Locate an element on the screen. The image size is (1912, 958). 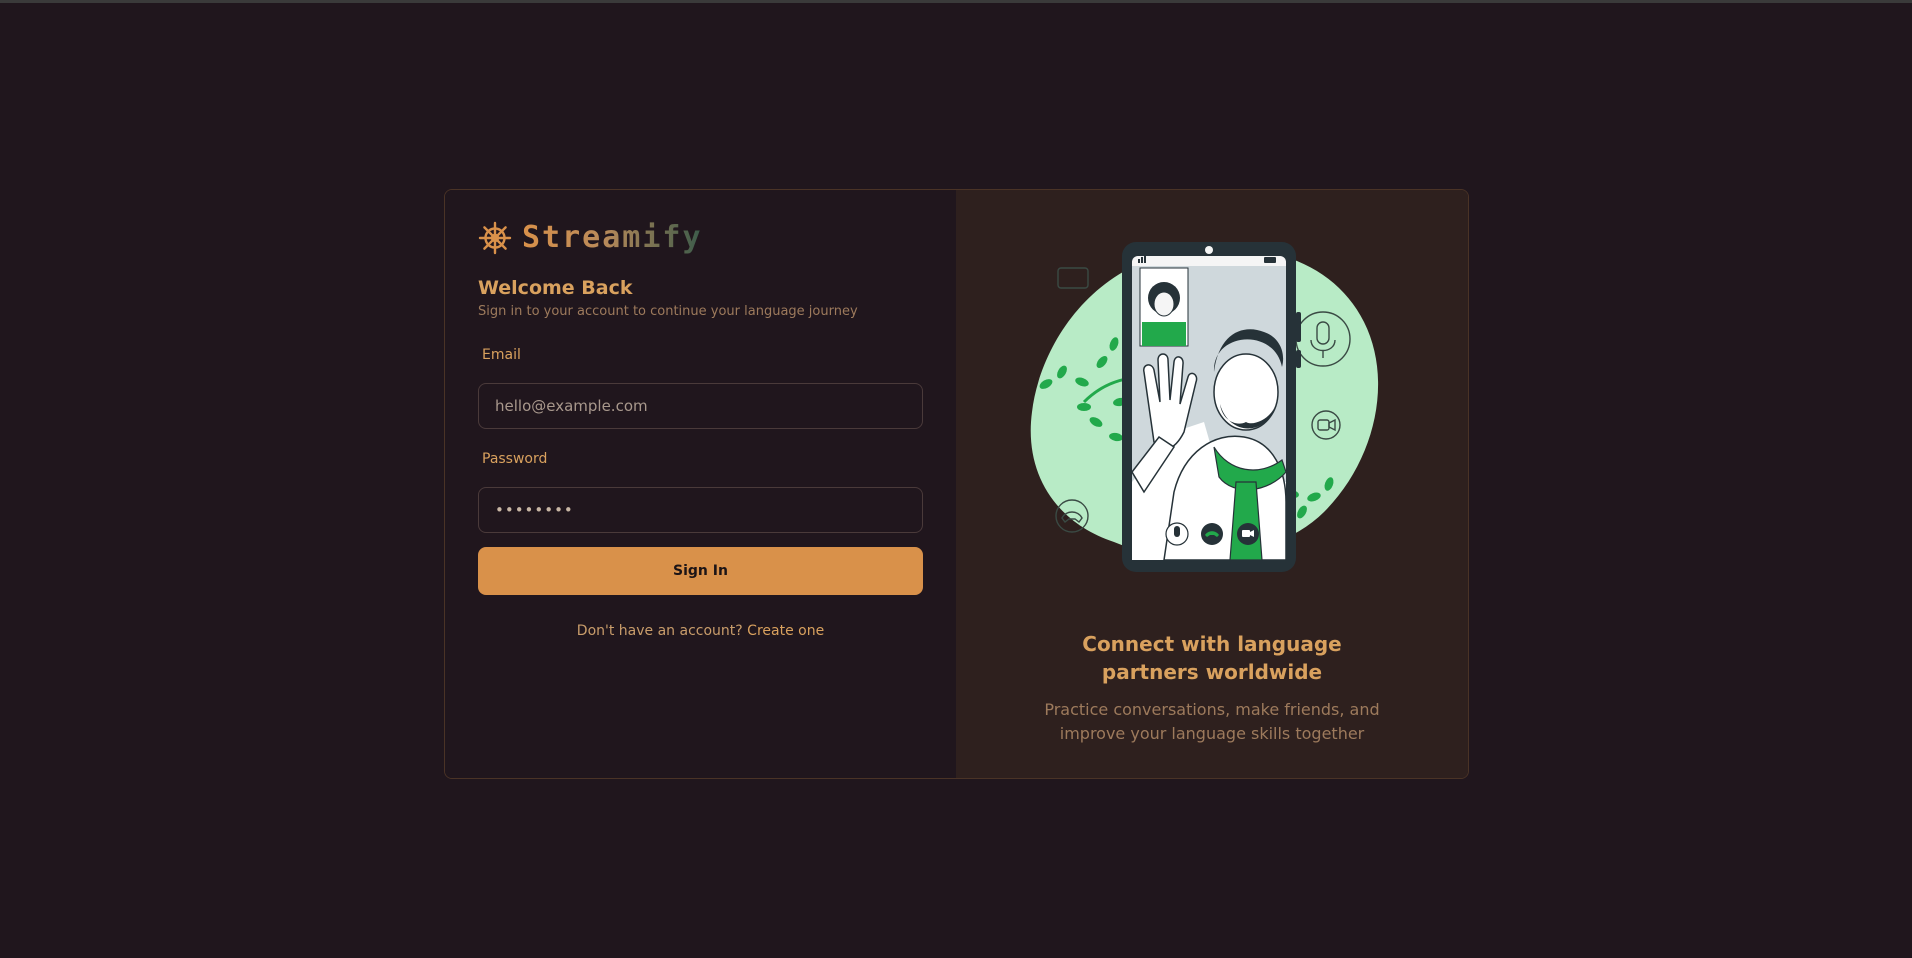
window-top-border is located at coordinates (956, 1).